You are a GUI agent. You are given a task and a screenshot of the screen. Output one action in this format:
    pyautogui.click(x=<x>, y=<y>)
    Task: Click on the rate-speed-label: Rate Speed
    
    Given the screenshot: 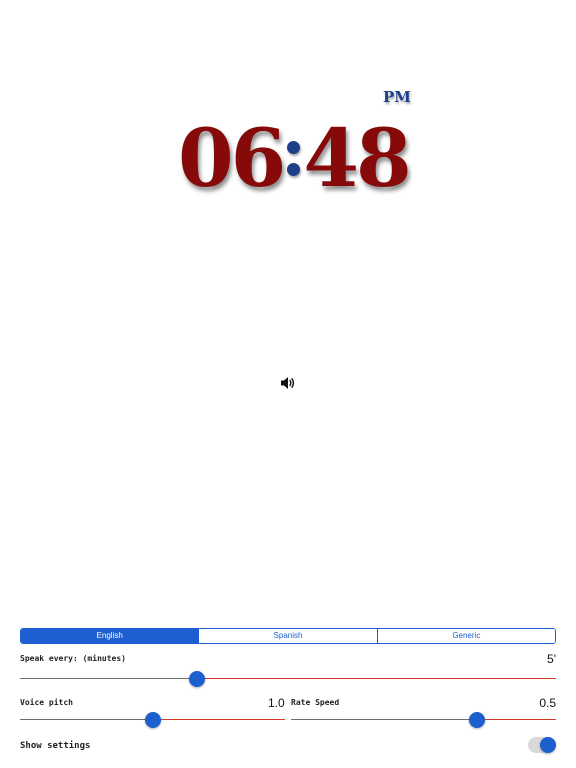 What is the action you would take?
    pyautogui.click(x=315, y=702)
    